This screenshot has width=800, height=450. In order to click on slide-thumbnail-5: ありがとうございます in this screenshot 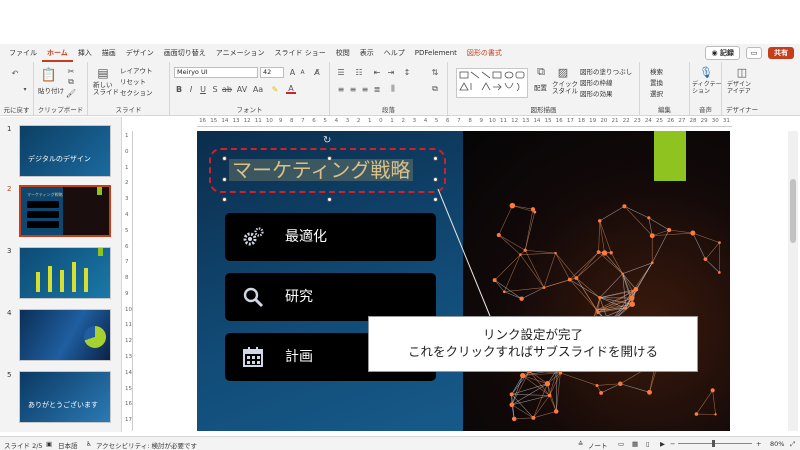, I will do `click(65, 397)`.